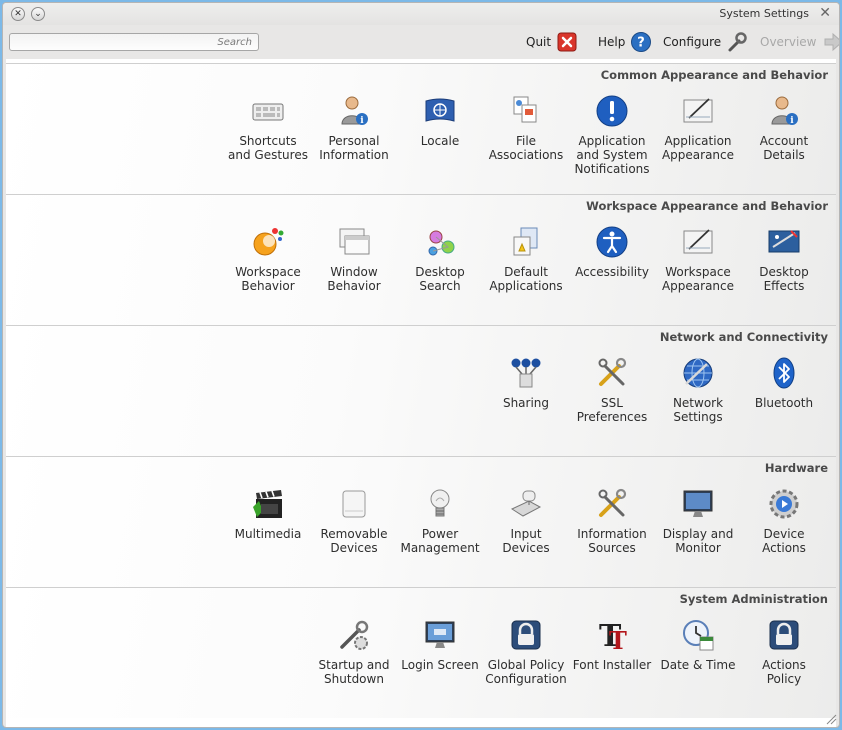 This screenshot has height=730, width=842. Describe the element at coordinates (707, 206) in the screenshot. I see `category-title: Workspace Appearance and Behavior` at that location.